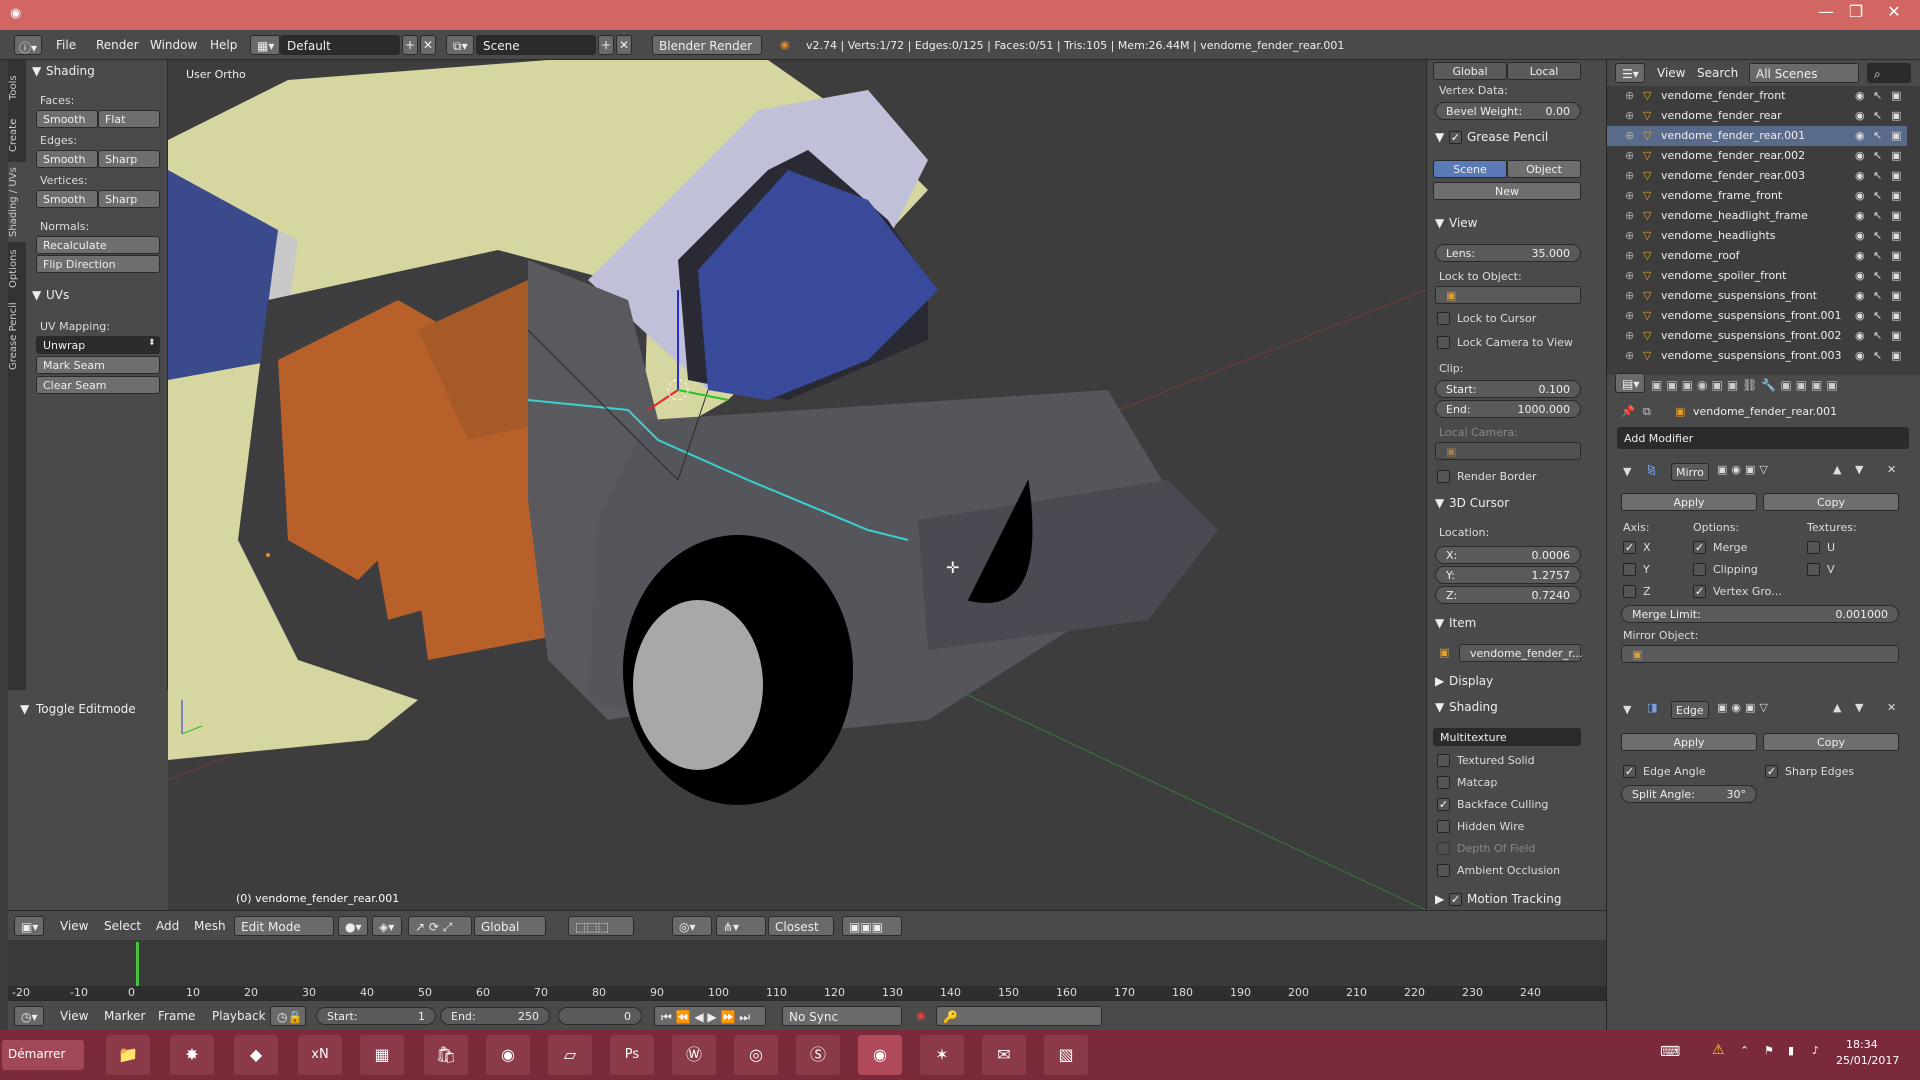 This screenshot has height=1080, width=1920. What do you see at coordinates (210, 926) in the screenshot?
I see `menu-mesh: Mesh` at bounding box center [210, 926].